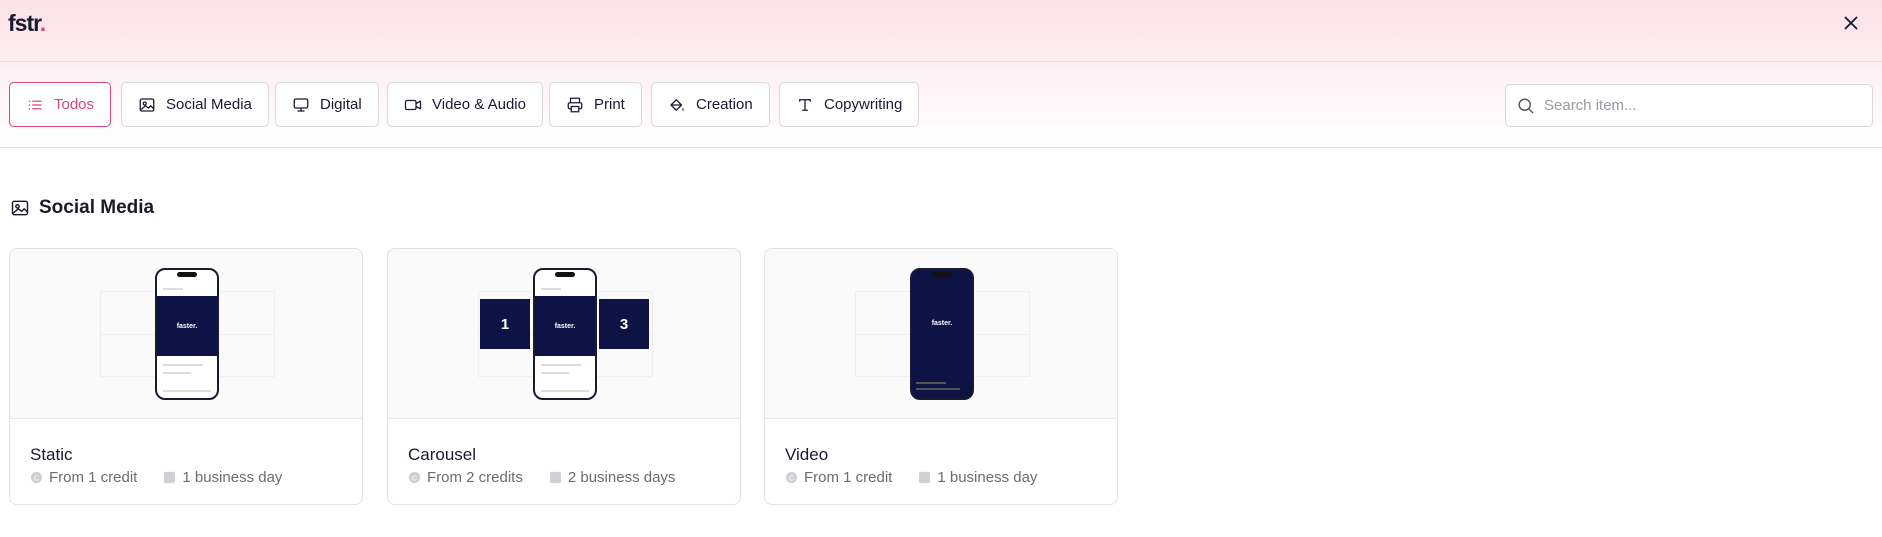  Describe the element at coordinates (609, 104) in the screenshot. I see `filter-label: Print` at that location.